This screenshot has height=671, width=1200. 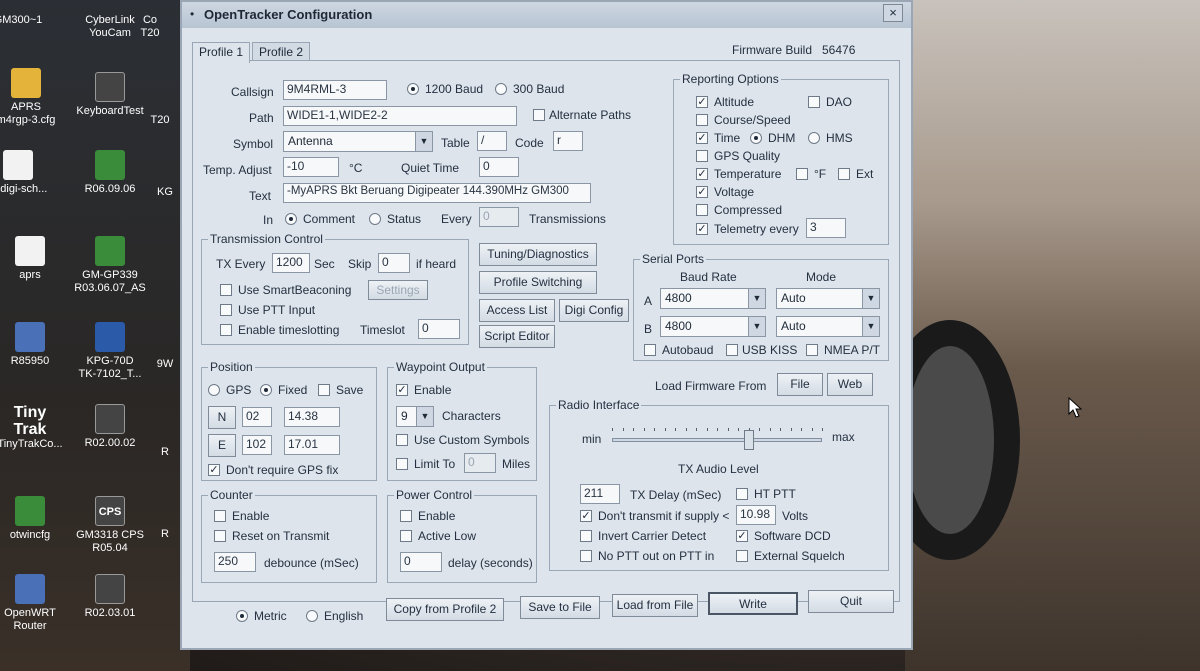 What do you see at coordinates (335, 90) in the screenshot?
I see `callsign-input: 9M4RML-3` at bounding box center [335, 90].